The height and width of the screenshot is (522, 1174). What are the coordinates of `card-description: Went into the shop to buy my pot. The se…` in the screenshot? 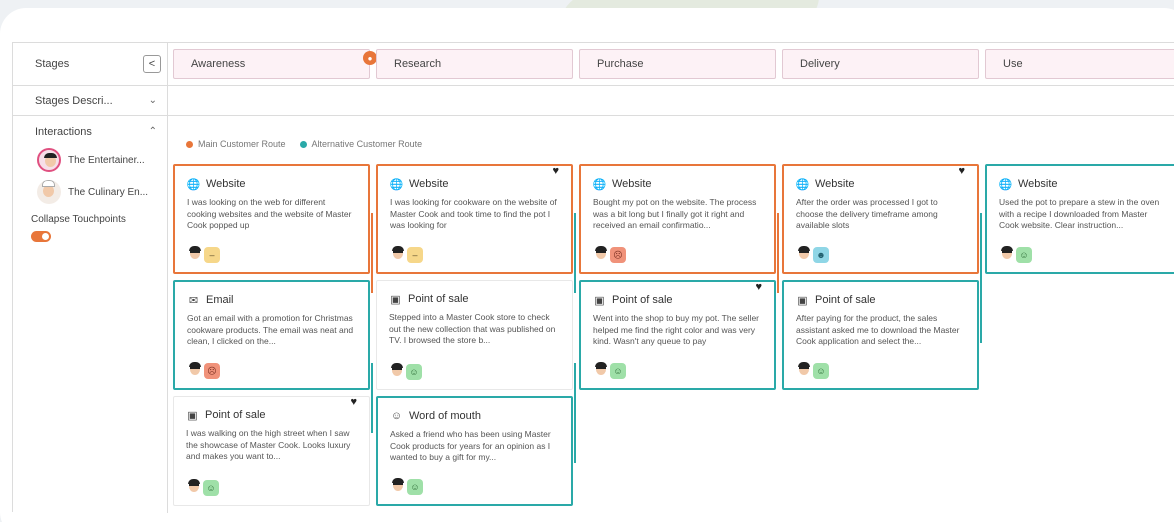 It's located at (676, 329).